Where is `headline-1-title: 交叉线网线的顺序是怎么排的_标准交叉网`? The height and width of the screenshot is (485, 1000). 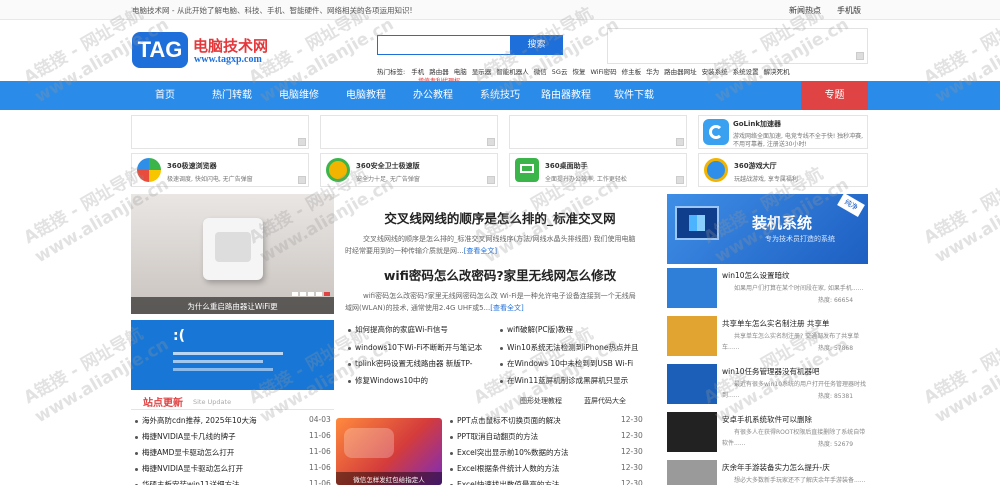
headline-1-title: 交叉线网线的顺序是怎么排的_标准交叉网 is located at coordinates (500, 217).